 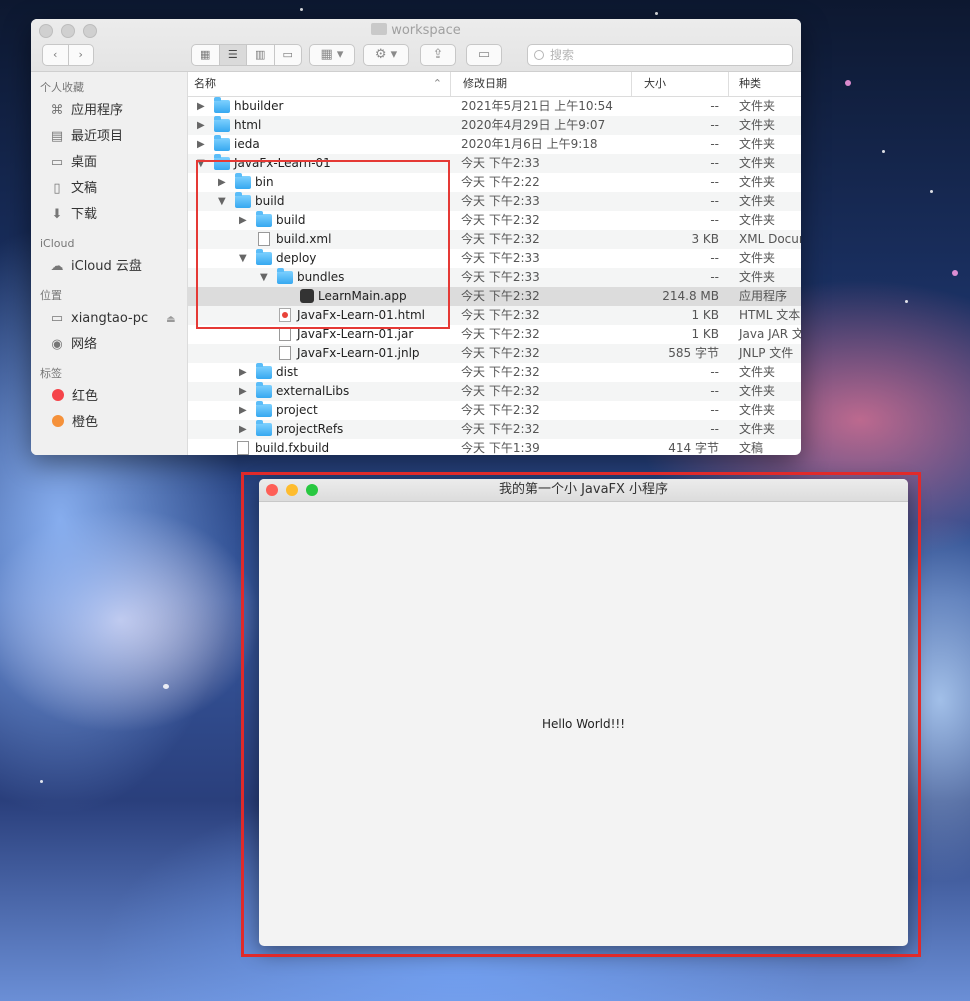 What do you see at coordinates (705, 315) in the screenshot?
I see `file-size: 1 KB` at bounding box center [705, 315].